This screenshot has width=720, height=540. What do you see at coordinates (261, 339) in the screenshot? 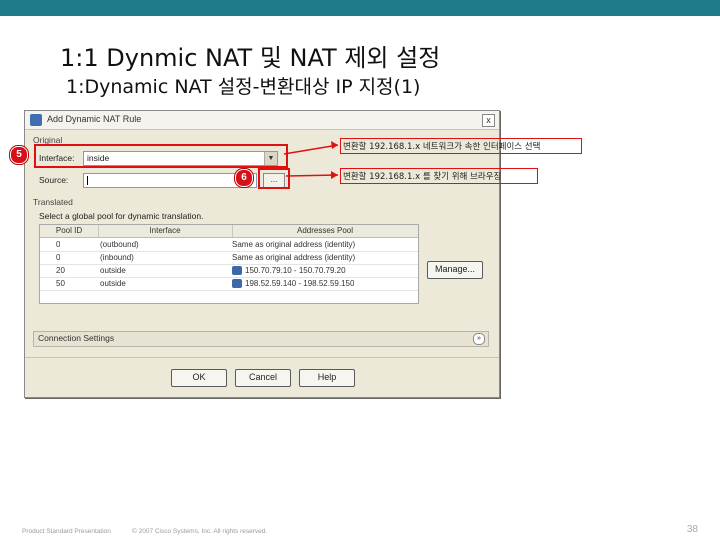
I see `connection-settings-bar: Connection Settings »` at bounding box center [261, 339].